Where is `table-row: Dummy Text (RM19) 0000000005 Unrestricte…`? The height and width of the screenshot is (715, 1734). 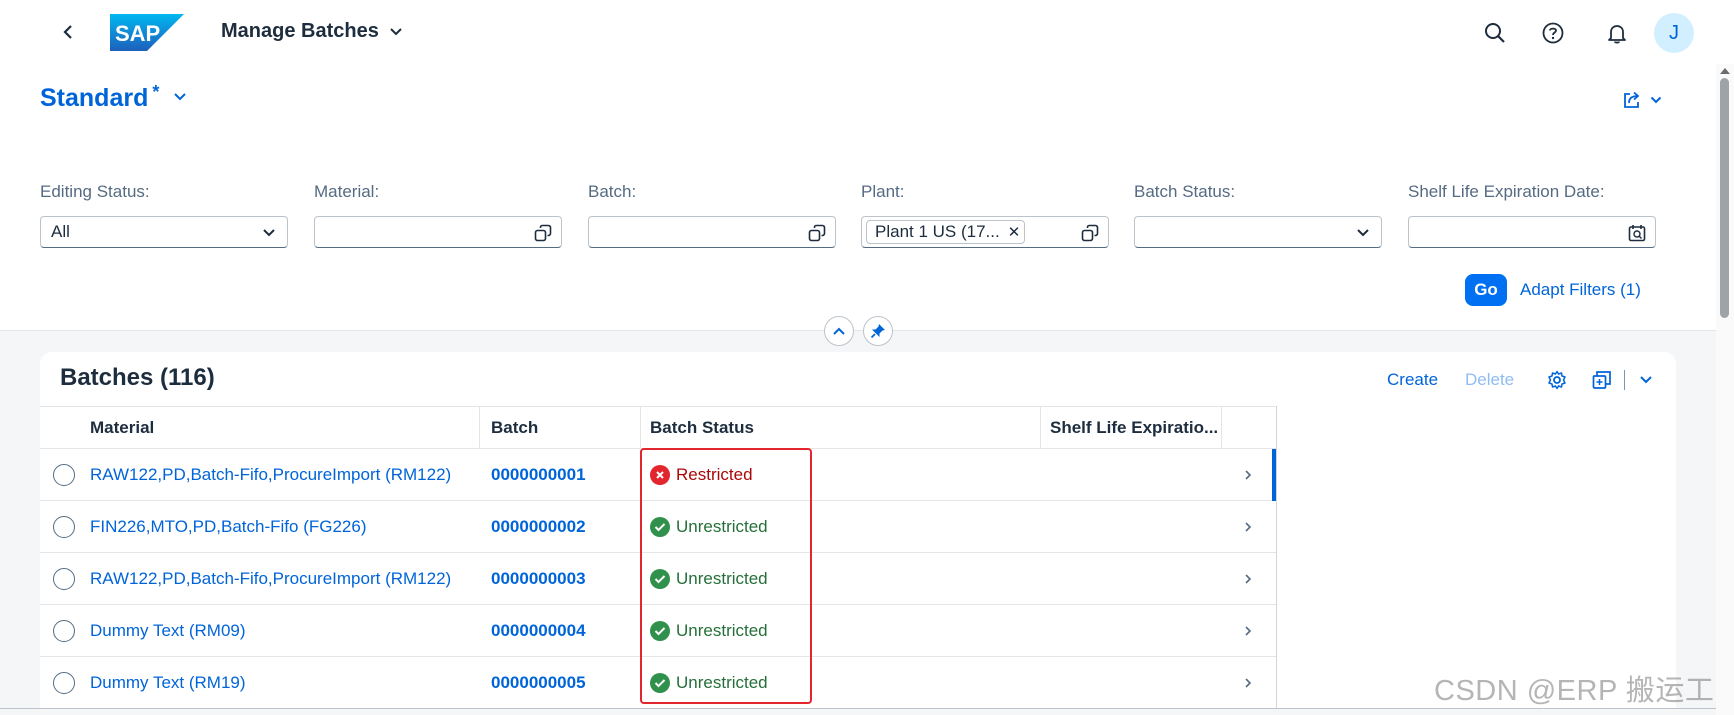 table-row: Dummy Text (RM19) 0000000005 Unrestricte… is located at coordinates (658, 683).